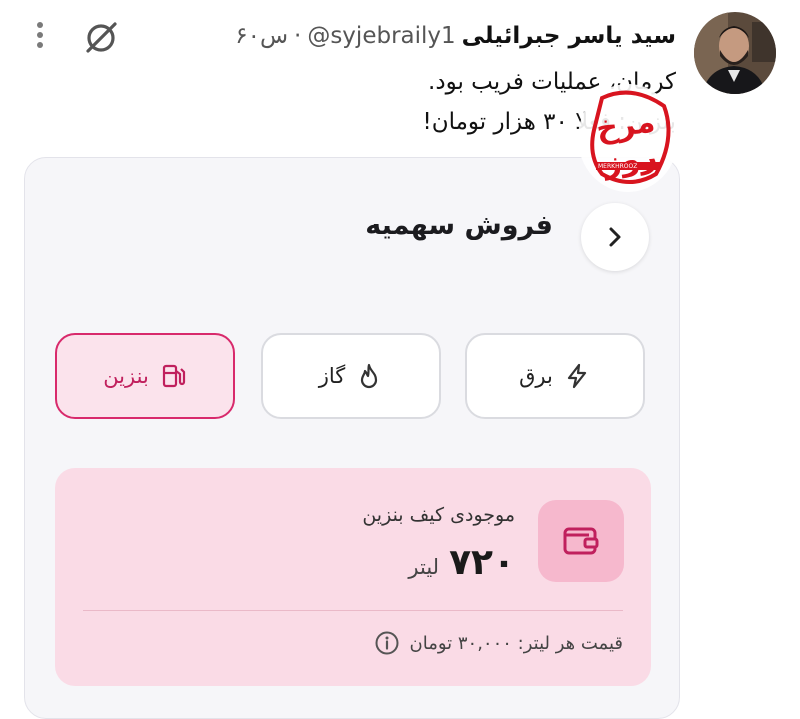 The height and width of the screenshot is (719, 800). What do you see at coordinates (438, 515) in the screenshot?
I see `wallet-title: موجودی کیف بنزین` at bounding box center [438, 515].